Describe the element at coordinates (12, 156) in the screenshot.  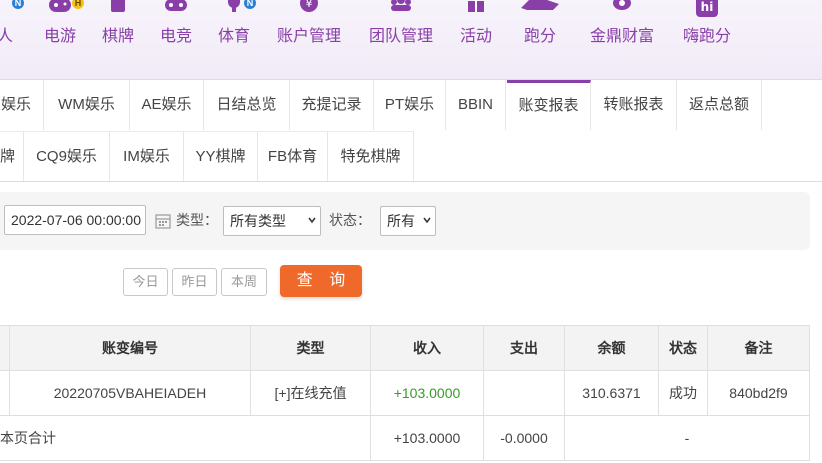
I see `tab-item: 牌` at that location.